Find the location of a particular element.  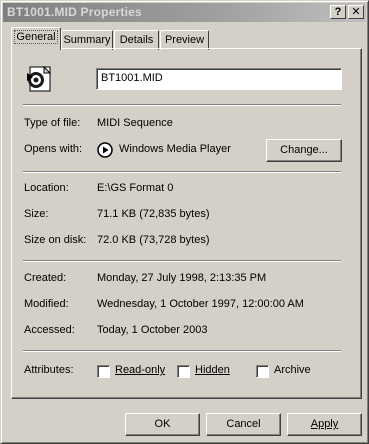

type-of-file-label: Type of file: is located at coordinates (52, 123).